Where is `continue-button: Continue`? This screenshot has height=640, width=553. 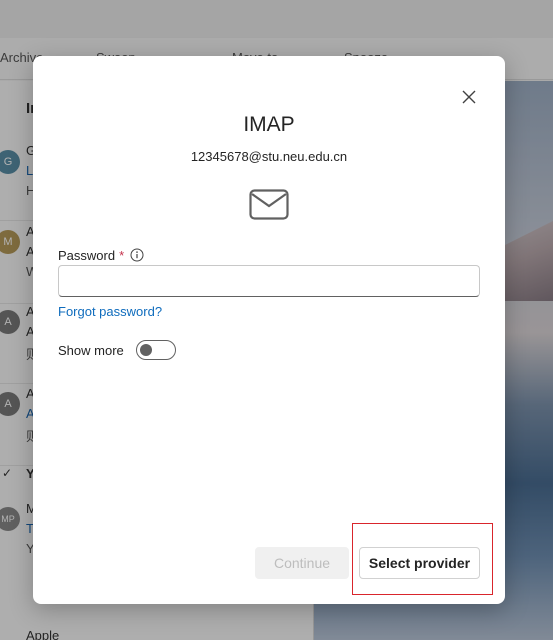
continue-button: Continue is located at coordinates (302, 563).